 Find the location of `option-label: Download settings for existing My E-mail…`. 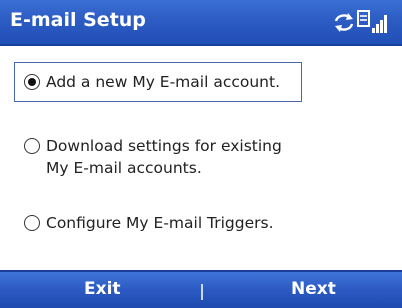

option-label: Download settings for existing My E-mail… is located at coordinates (164, 157).